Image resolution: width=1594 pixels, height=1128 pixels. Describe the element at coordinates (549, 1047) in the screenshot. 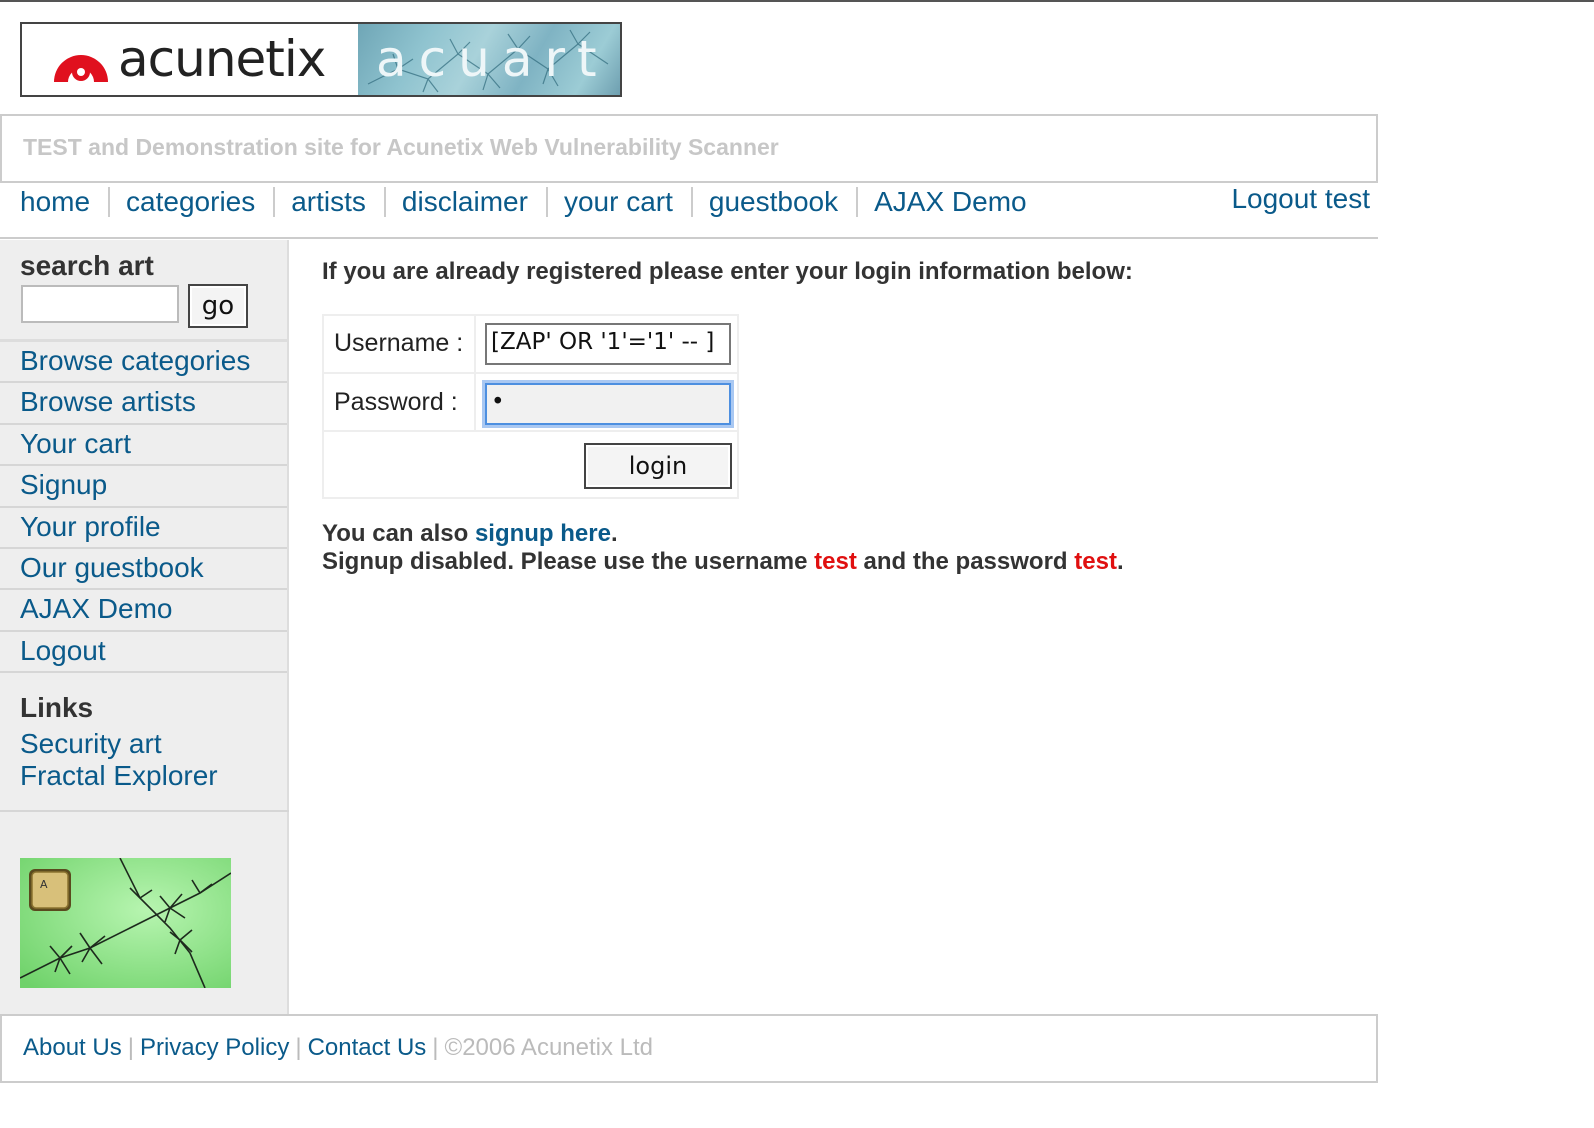

I see `footer-copyright: ©2006 Acunetix Ltd` at that location.